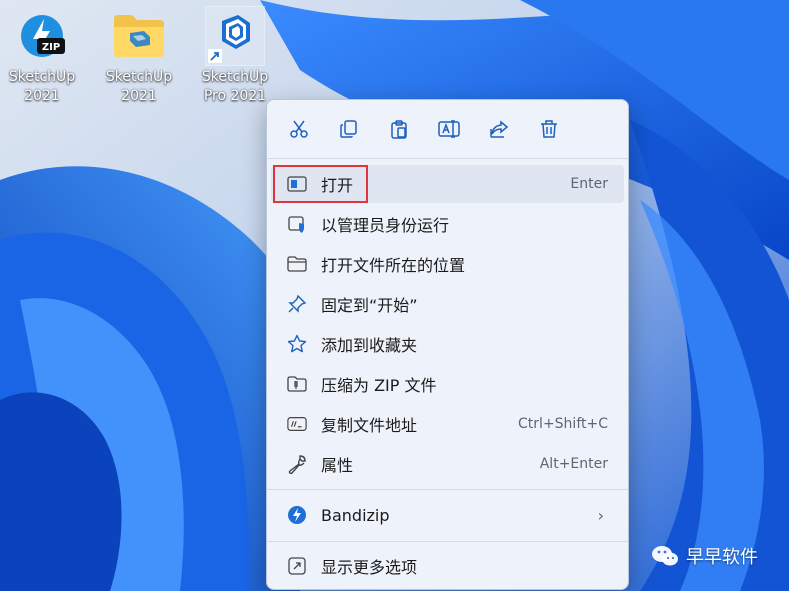 The height and width of the screenshot is (591, 789). I want to click on cut-button, so click(299, 129).